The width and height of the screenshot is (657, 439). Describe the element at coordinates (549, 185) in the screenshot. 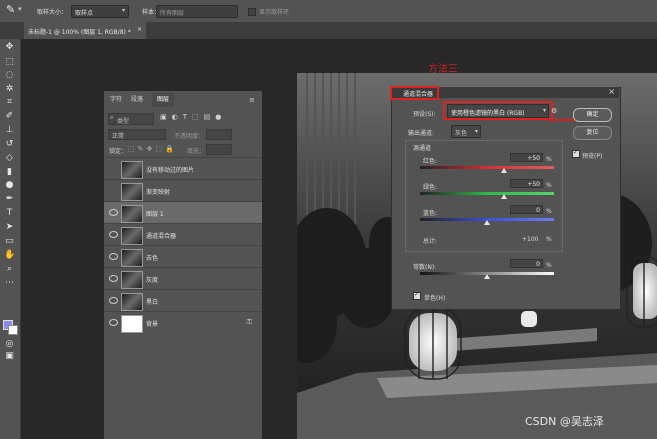

I see `green-percent: %` at that location.